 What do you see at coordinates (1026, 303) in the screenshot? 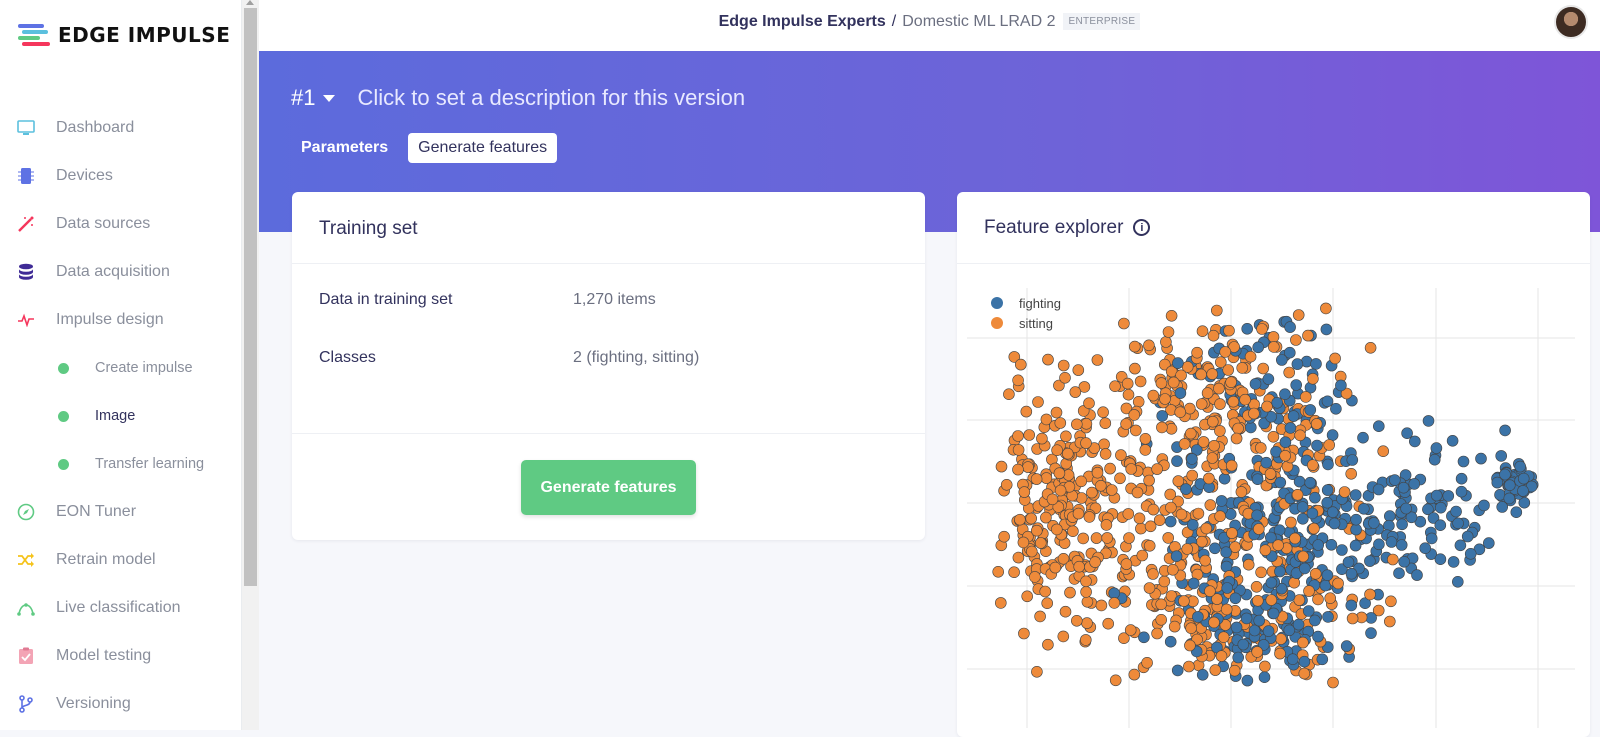
I see `legend-item-fighting: fighting` at bounding box center [1026, 303].